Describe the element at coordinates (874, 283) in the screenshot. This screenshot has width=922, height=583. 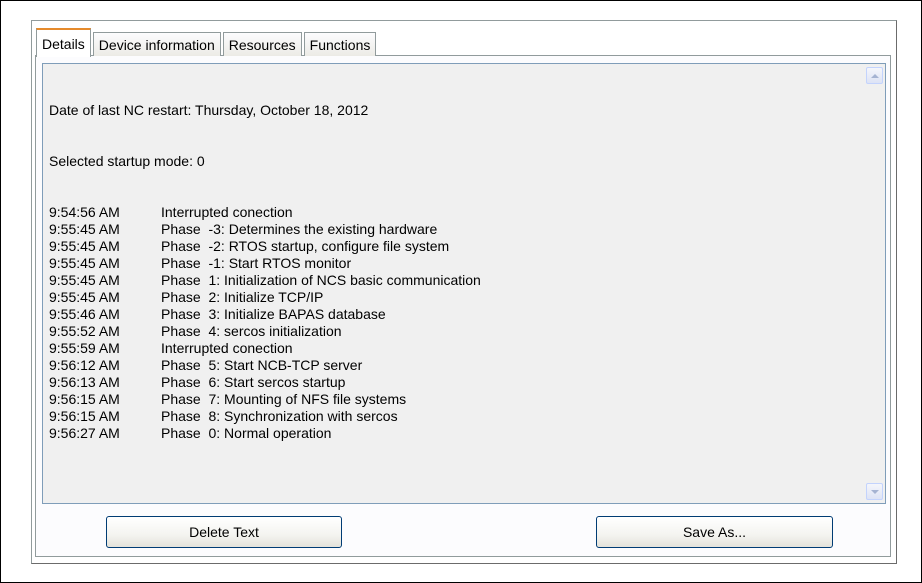
I see `vertical-scrollbar` at that location.